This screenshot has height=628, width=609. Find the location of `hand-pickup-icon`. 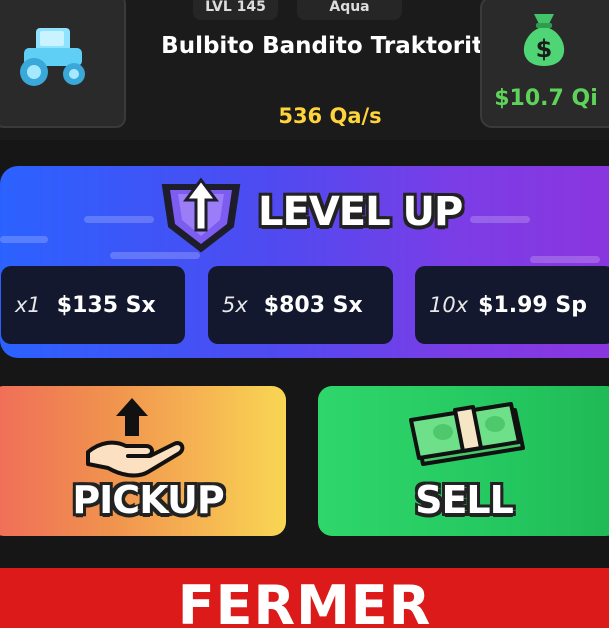

hand-pickup-icon is located at coordinates (135, 438).